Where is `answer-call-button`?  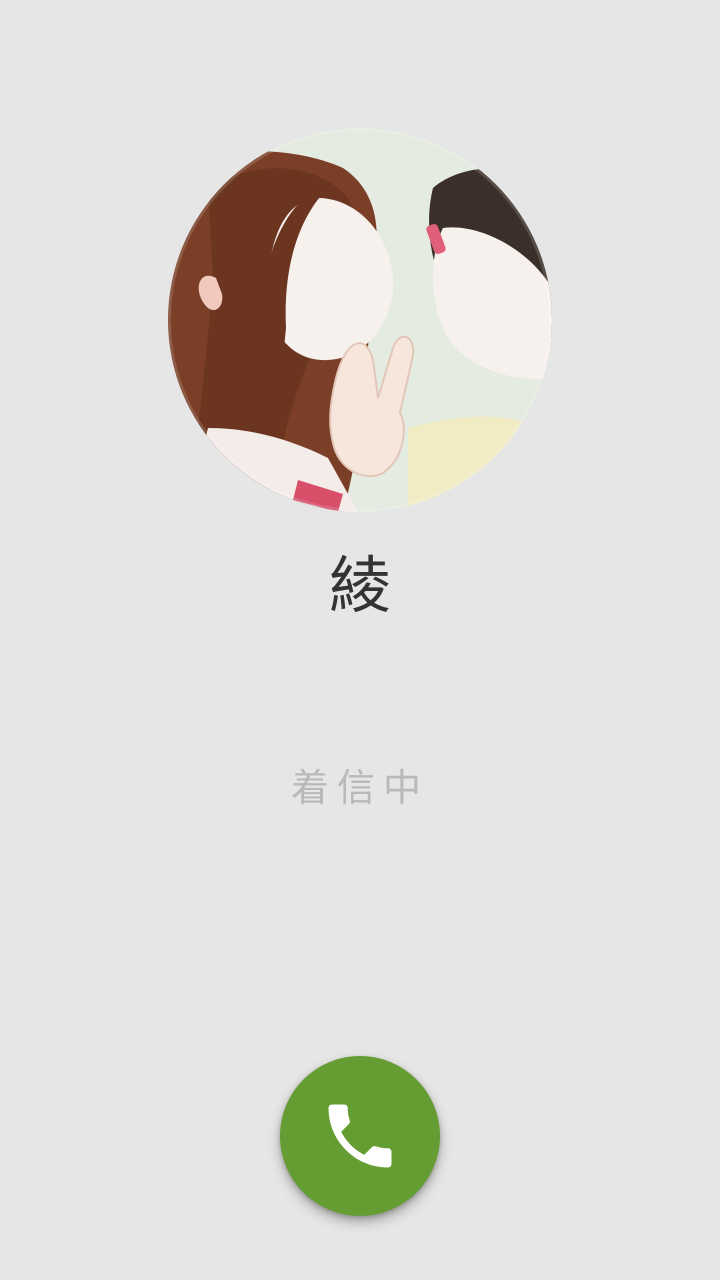
answer-call-button is located at coordinates (360, 1136).